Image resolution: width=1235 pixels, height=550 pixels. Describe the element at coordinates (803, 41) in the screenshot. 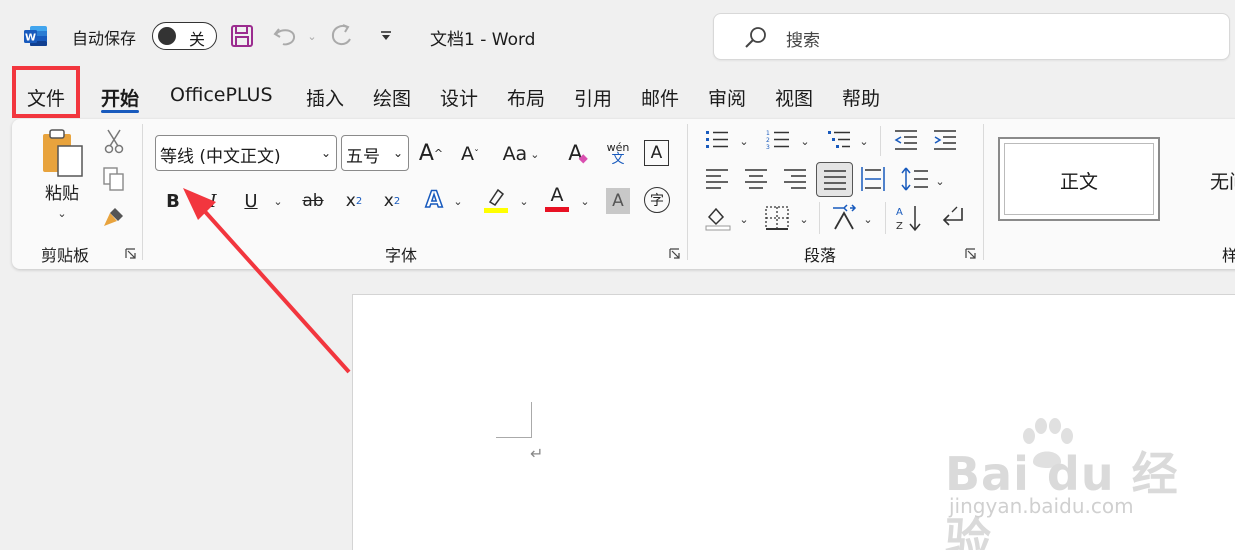

I see `search-placeholder: 搜索` at that location.